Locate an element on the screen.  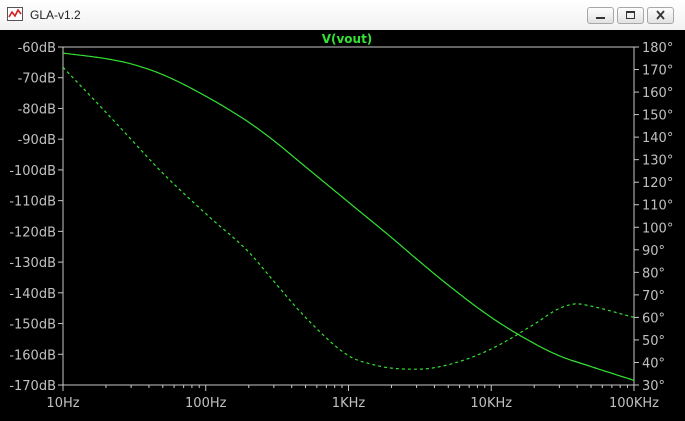
close-button is located at coordinates (660, 15).